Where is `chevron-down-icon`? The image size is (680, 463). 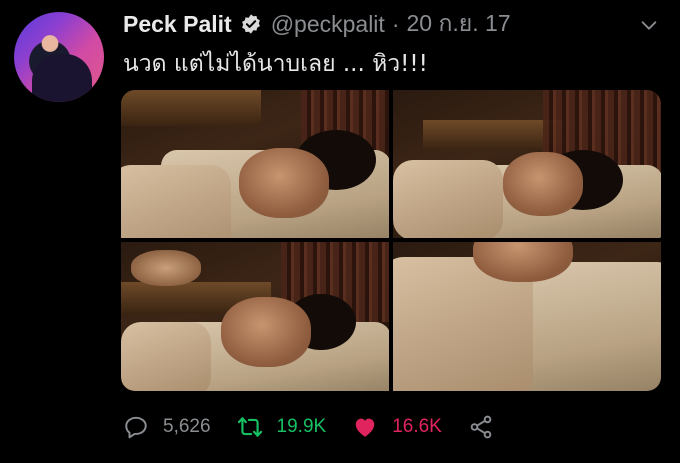 chevron-down-icon is located at coordinates (649, 25).